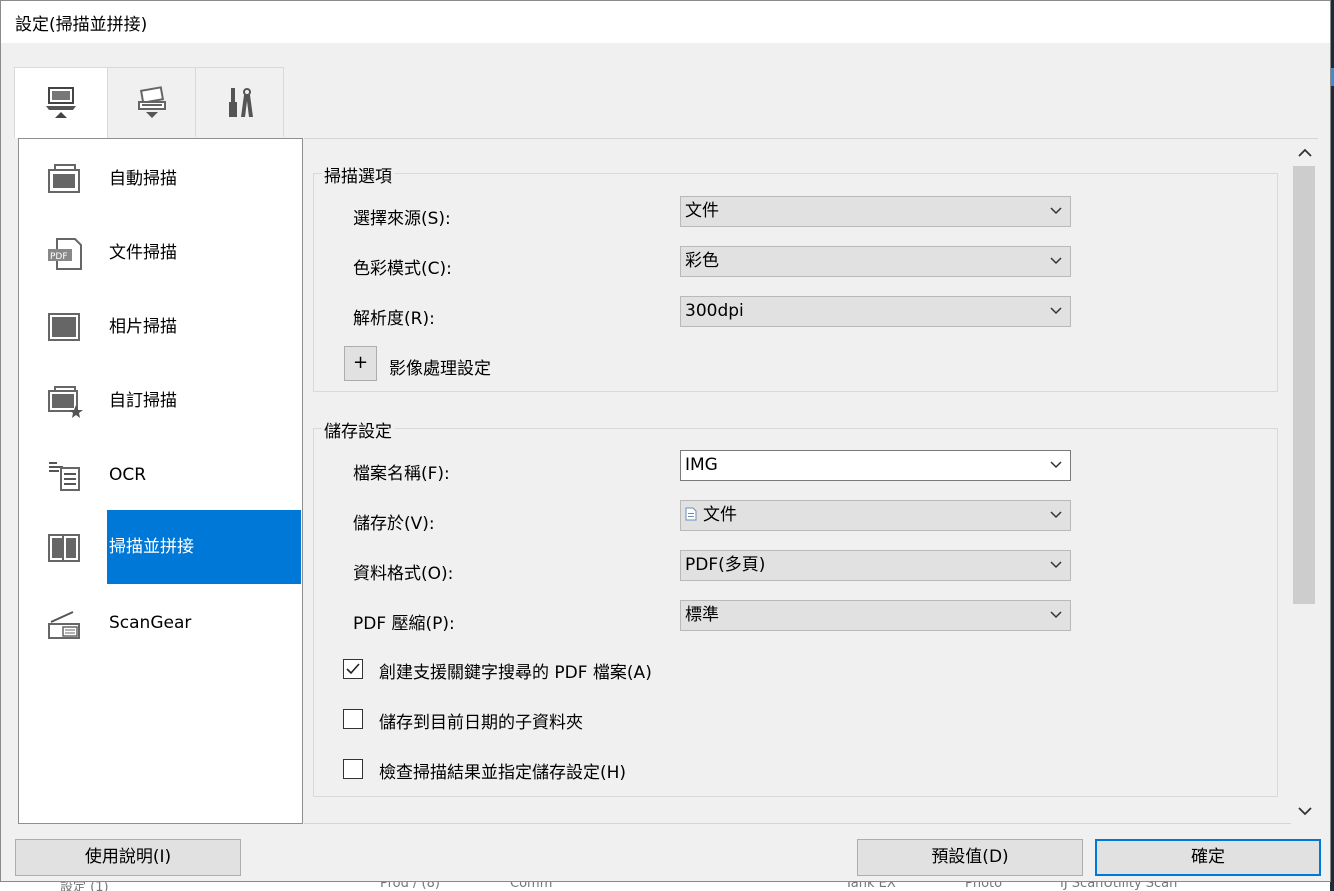 This screenshot has height=891, width=1334. I want to click on scanner-icon, so click(64, 625).